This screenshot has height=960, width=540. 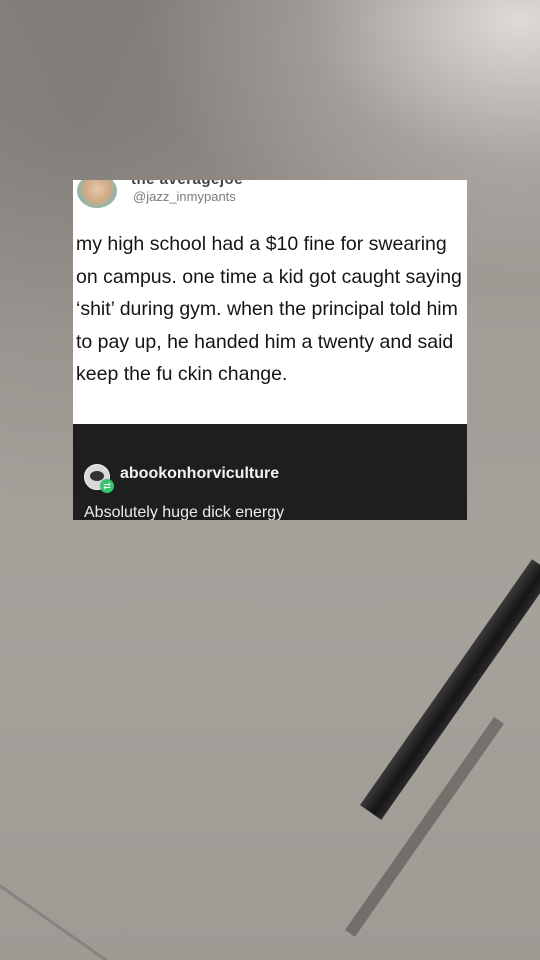 I want to click on reblog-badge-icon: ⇄, so click(x=107, y=486).